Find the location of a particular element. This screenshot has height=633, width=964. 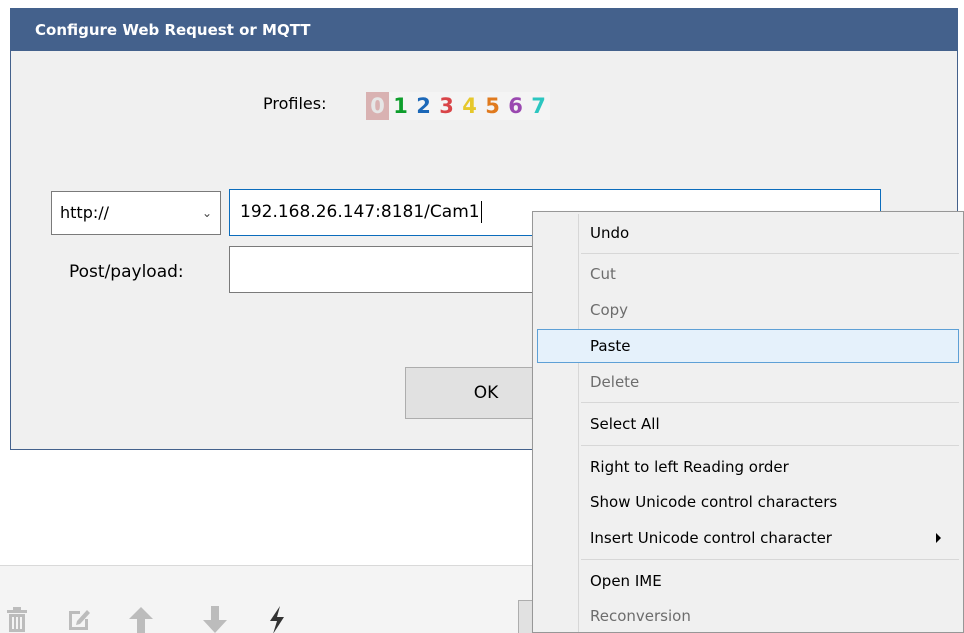

scheme-select: http:// ⌄ is located at coordinates (136, 213).